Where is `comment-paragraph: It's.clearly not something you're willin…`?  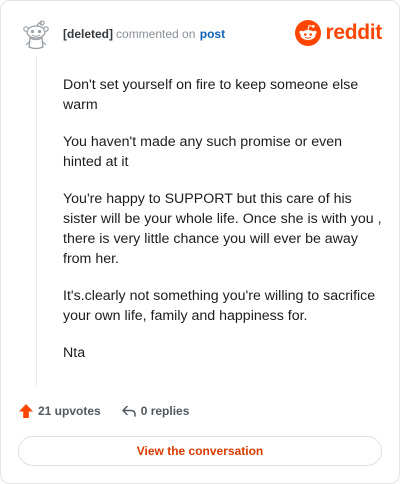 comment-paragraph: It's.clearly not something you're willin… is located at coordinates (219, 306).